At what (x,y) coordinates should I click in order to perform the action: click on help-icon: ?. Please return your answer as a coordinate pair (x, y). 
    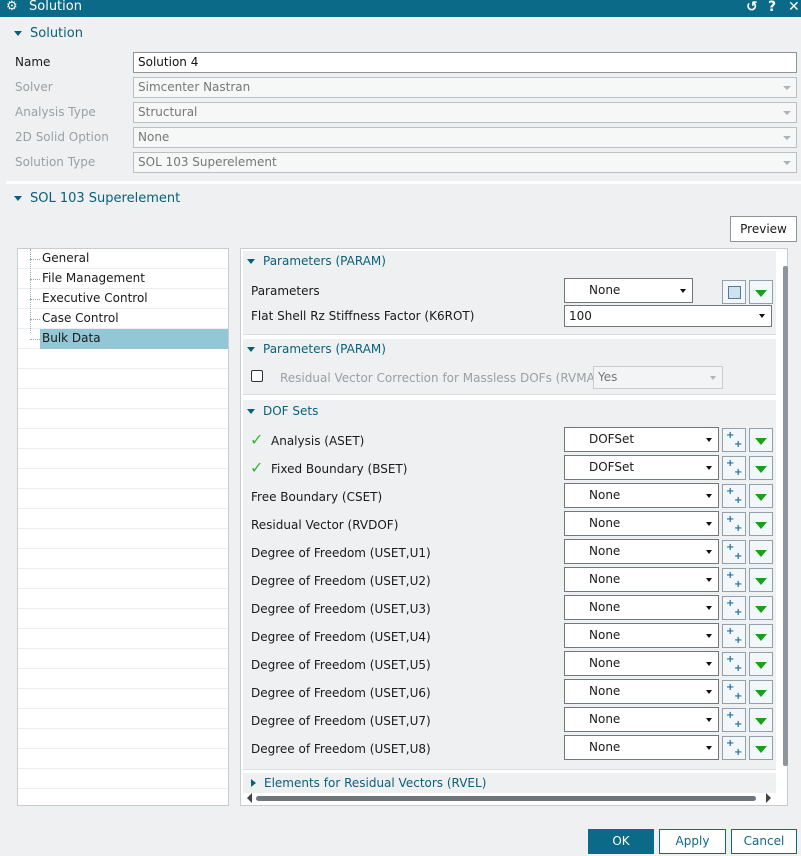
    Looking at the image, I should click on (772, 7).